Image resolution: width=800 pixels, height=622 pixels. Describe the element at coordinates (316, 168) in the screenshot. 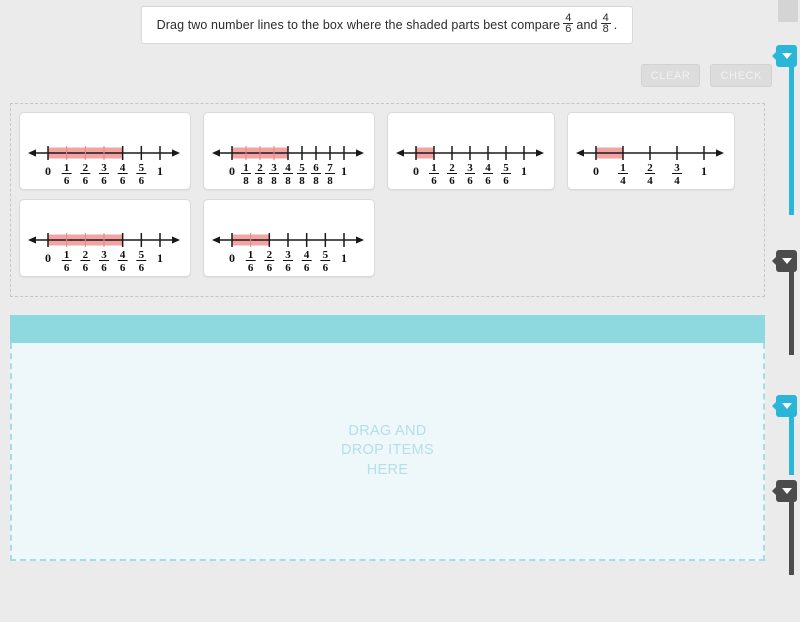

I see `tick-label-numerator: 6` at that location.